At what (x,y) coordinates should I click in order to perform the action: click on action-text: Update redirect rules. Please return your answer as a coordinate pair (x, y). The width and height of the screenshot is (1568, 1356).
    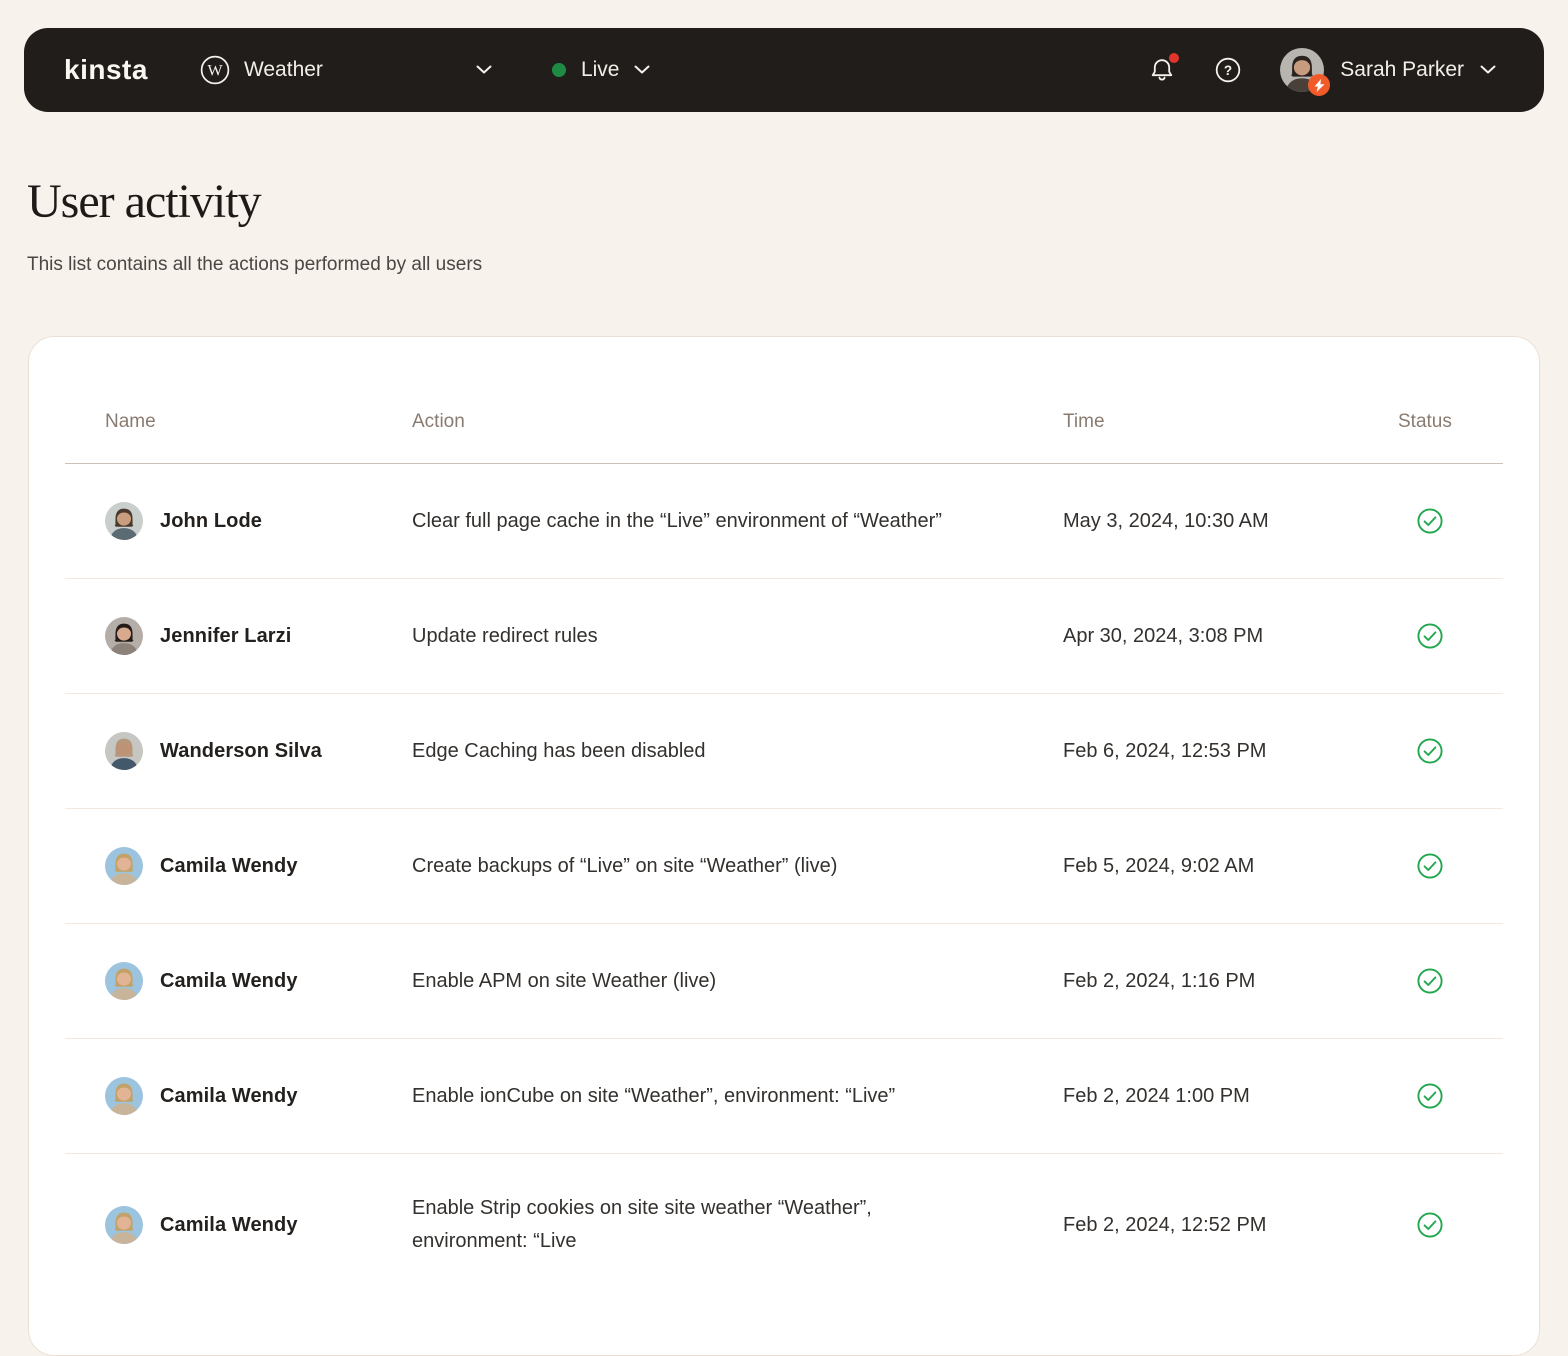
    Looking at the image, I should click on (505, 635).